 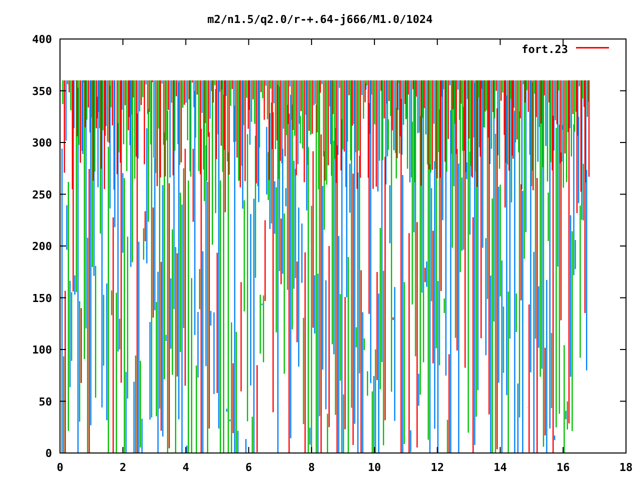 What do you see at coordinates (311, 467) in the screenshot?
I see `x-tick-label: 8` at bounding box center [311, 467].